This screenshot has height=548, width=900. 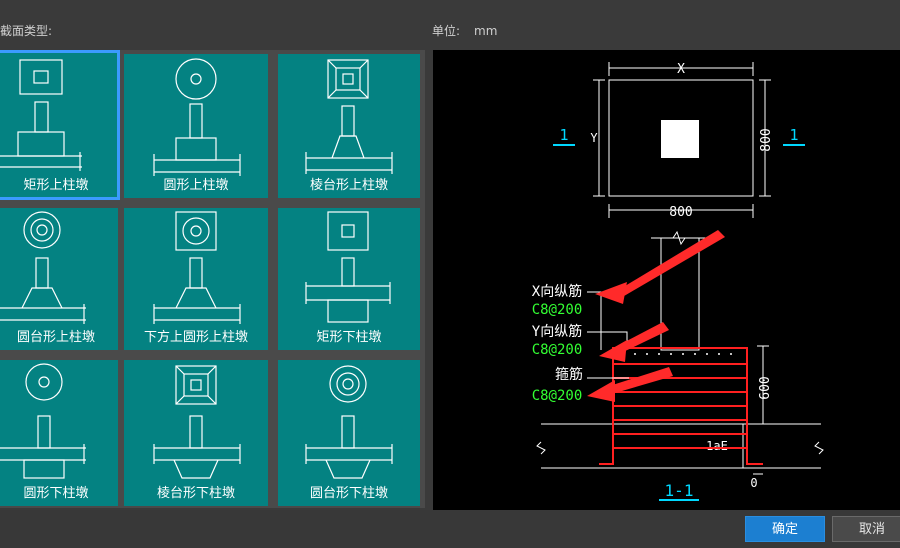 I want to click on tile-label: 圆台形上柱墩, so click(x=55, y=337).